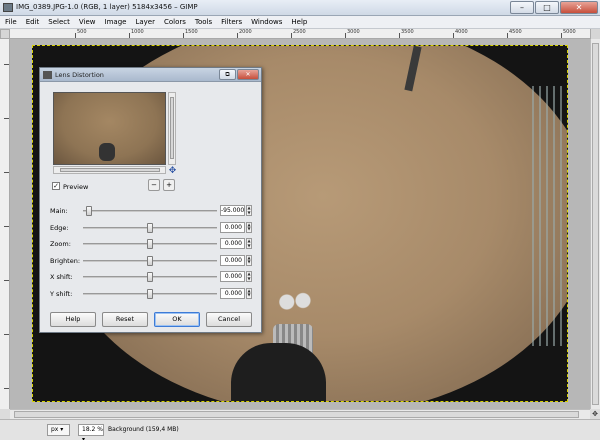 The height and width of the screenshot is (440, 600). What do you see at coordinates (58, 430) in the screenshot?
I see `unit-select: px ▾` at bounding box center [58, 430].